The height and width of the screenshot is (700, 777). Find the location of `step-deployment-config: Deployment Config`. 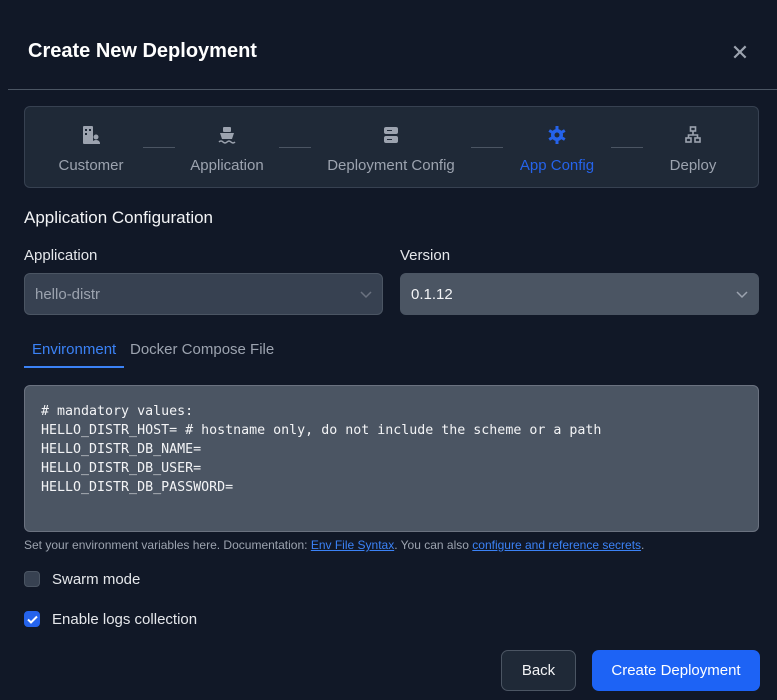

step-deployment-config: Deployment Config is located at coordinates (391, 148).